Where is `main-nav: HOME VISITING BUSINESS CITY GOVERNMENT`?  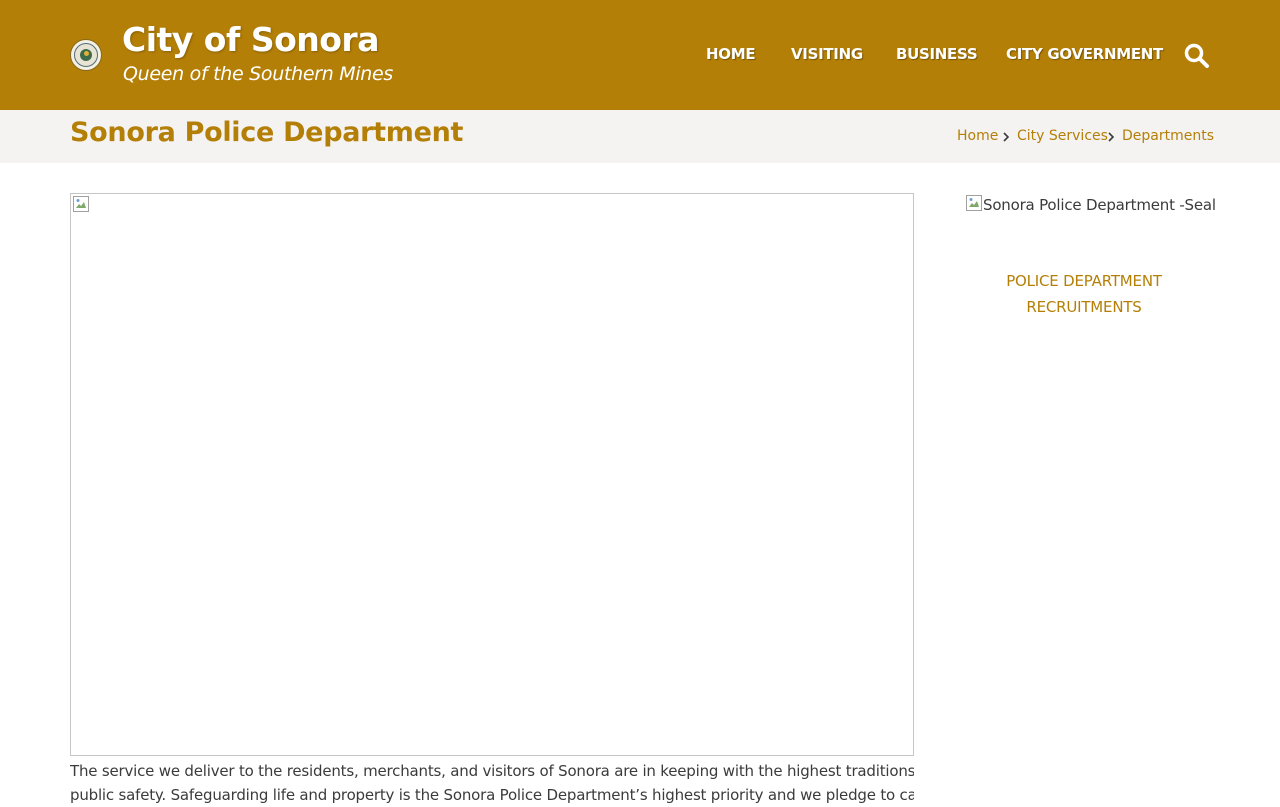
main-nav: HOME VISITING BUSINESS CITY GOVERNMENT is located at coordinates (640, 56).